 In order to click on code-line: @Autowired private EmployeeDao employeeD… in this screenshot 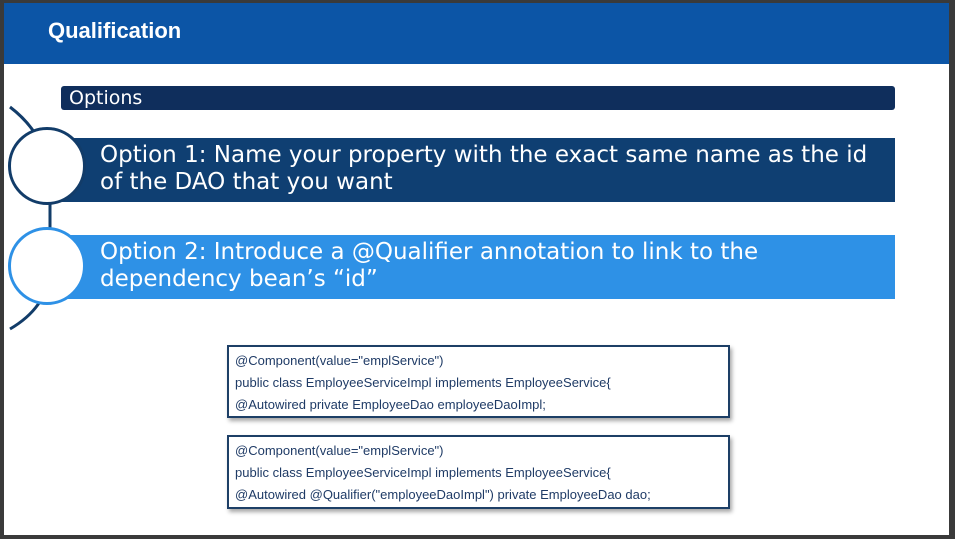, I will do `click(390, 404)`.